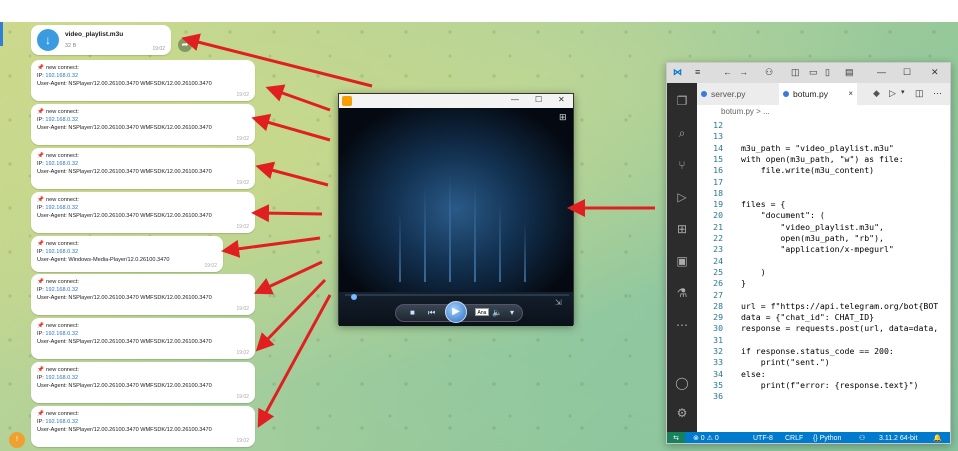 The height and width of the screenshot is (451, 958). Describe the element at coordinates (937, 93) in the screenshot. I see `more-actions-icon: ⋯` at that location.